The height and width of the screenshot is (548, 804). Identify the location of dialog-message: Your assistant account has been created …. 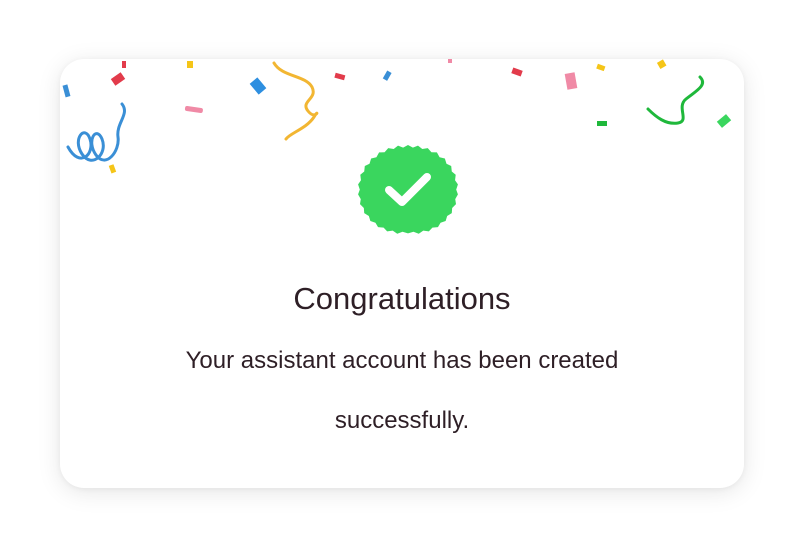
(402, 390).